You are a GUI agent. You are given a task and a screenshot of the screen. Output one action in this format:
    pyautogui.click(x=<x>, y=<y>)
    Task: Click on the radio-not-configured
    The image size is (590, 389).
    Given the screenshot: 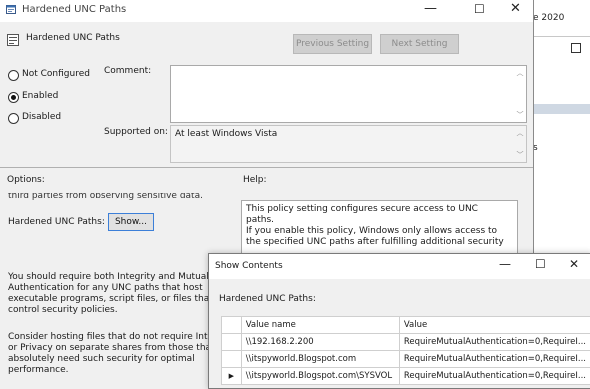 What is the action you would take?
    pyautogui.click(x=13, y=75)
    